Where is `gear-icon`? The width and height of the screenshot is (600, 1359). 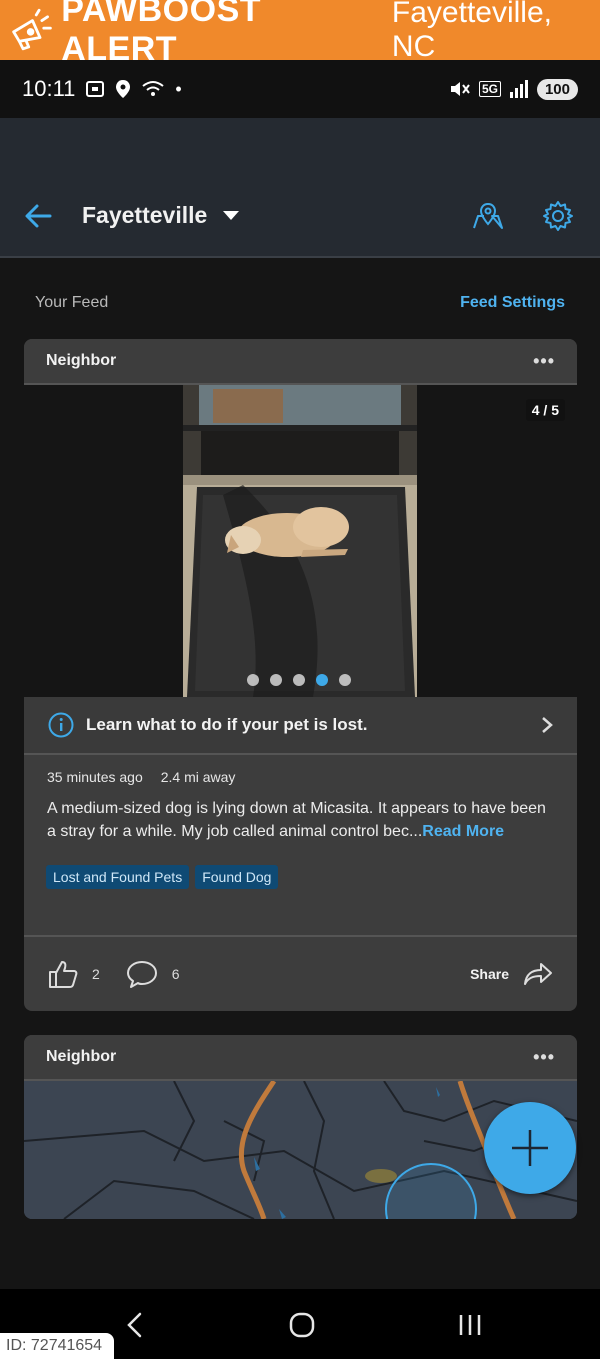 gear-icon is located at coordinates (558, 216).